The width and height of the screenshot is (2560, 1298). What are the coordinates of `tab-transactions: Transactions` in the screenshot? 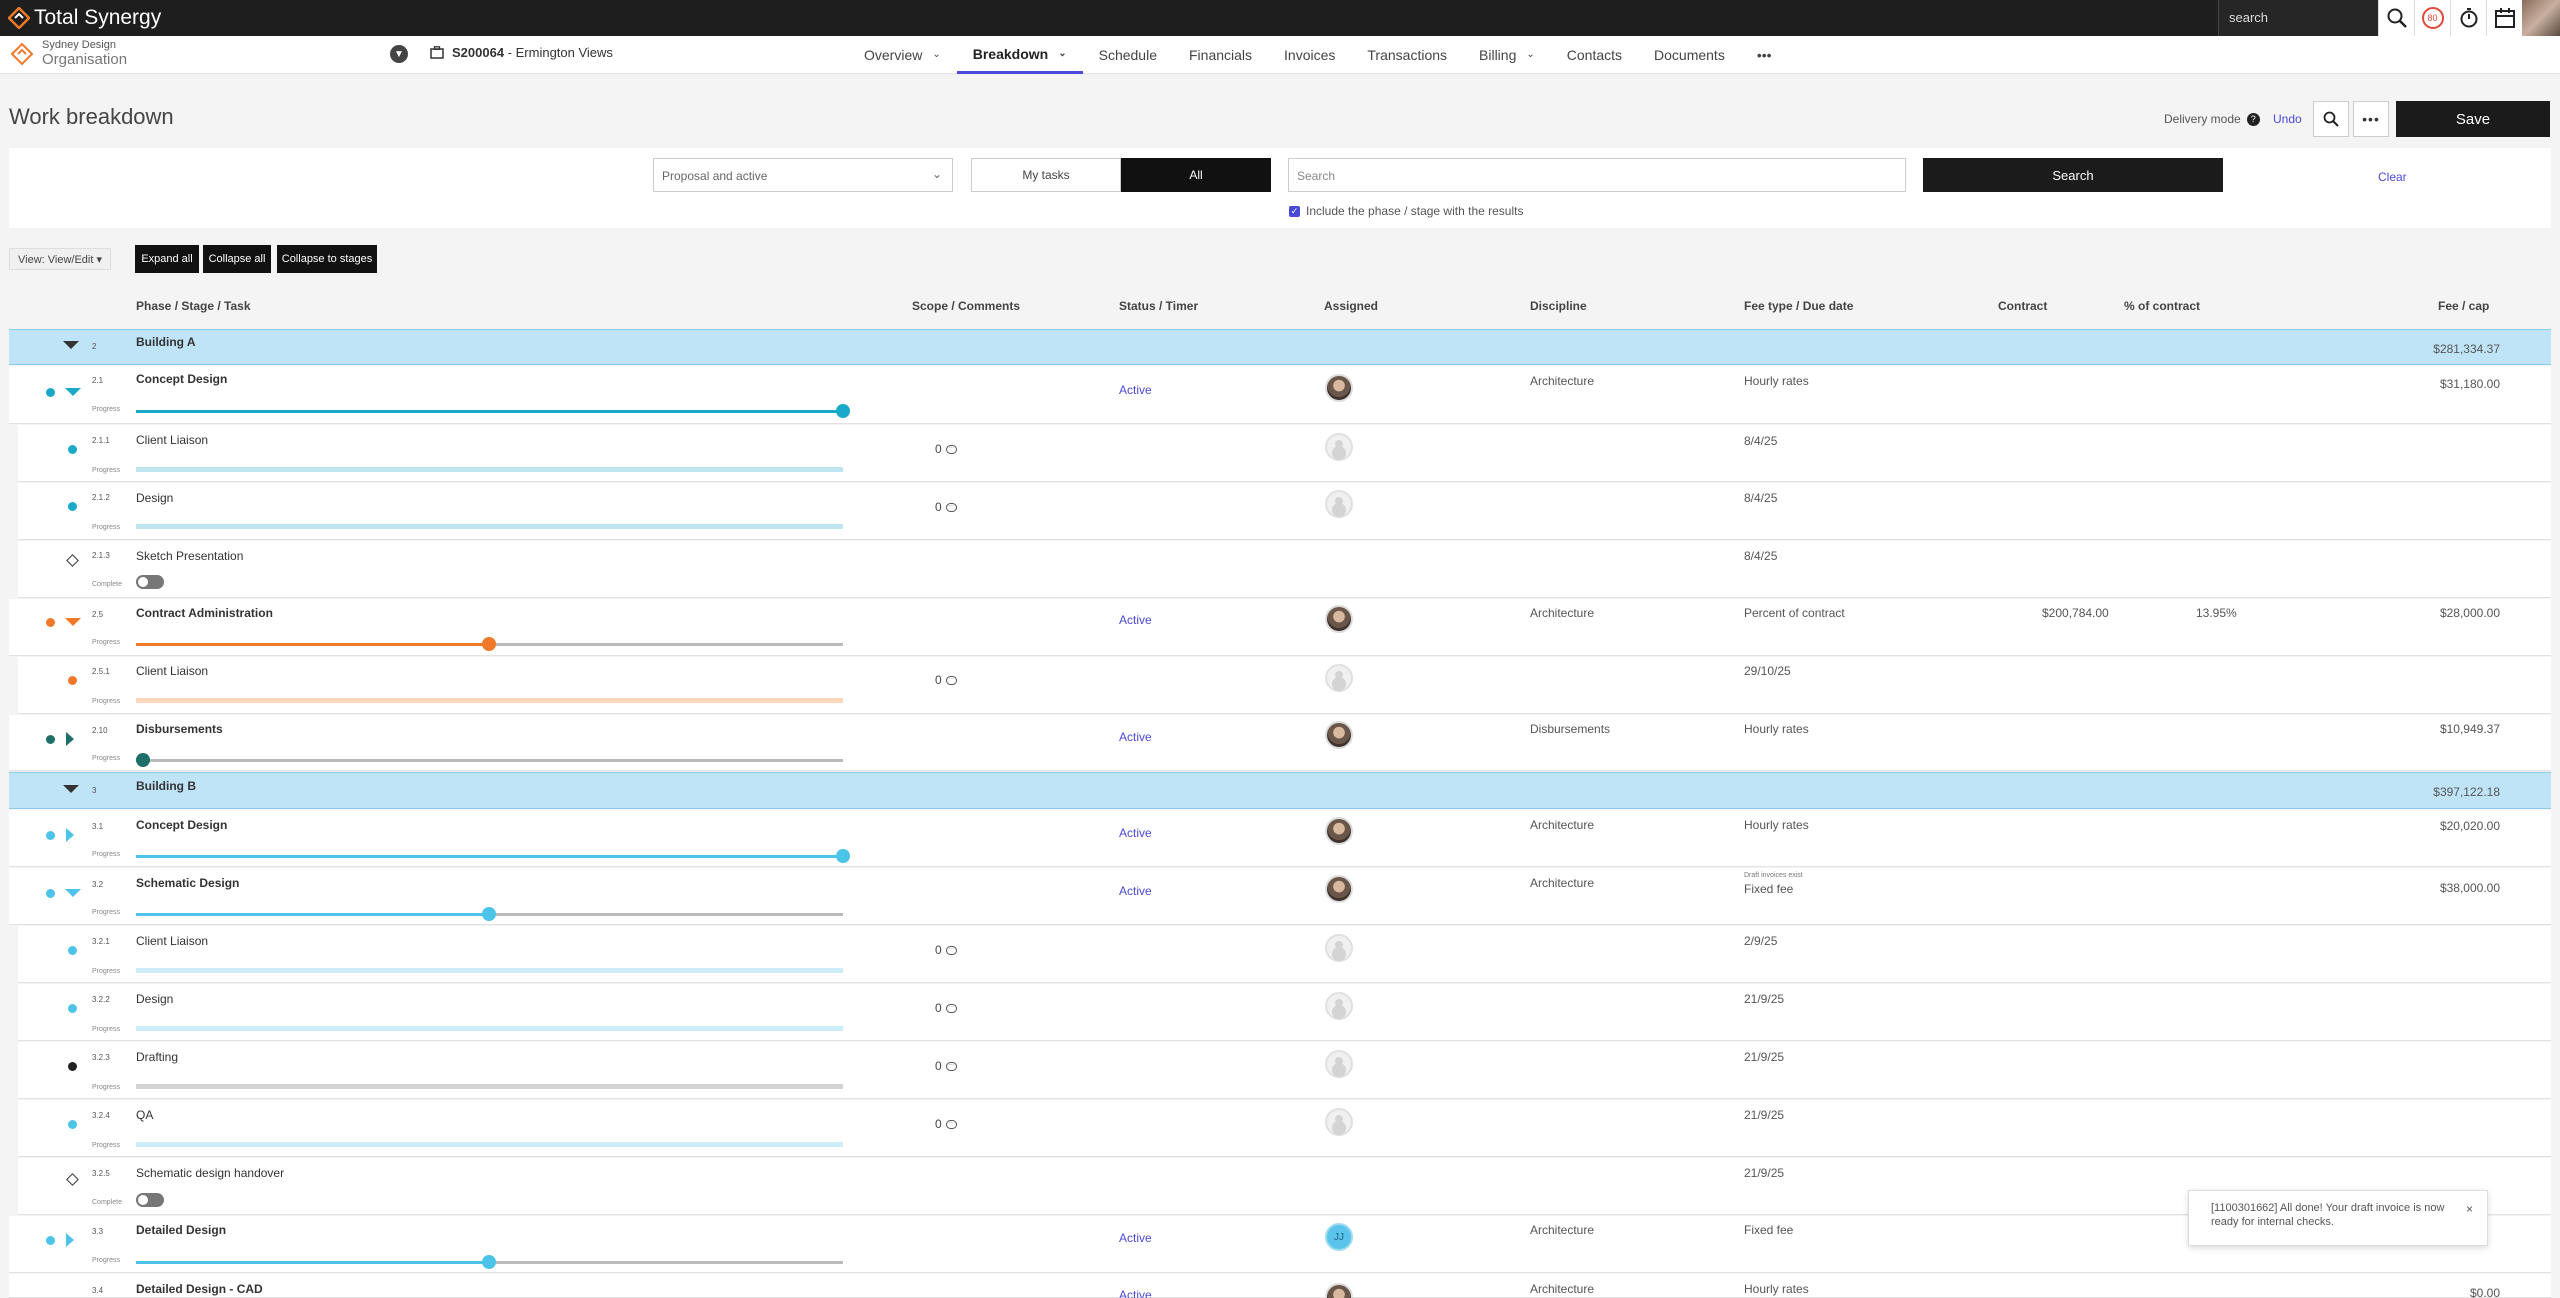 It's located at (1407, 55).